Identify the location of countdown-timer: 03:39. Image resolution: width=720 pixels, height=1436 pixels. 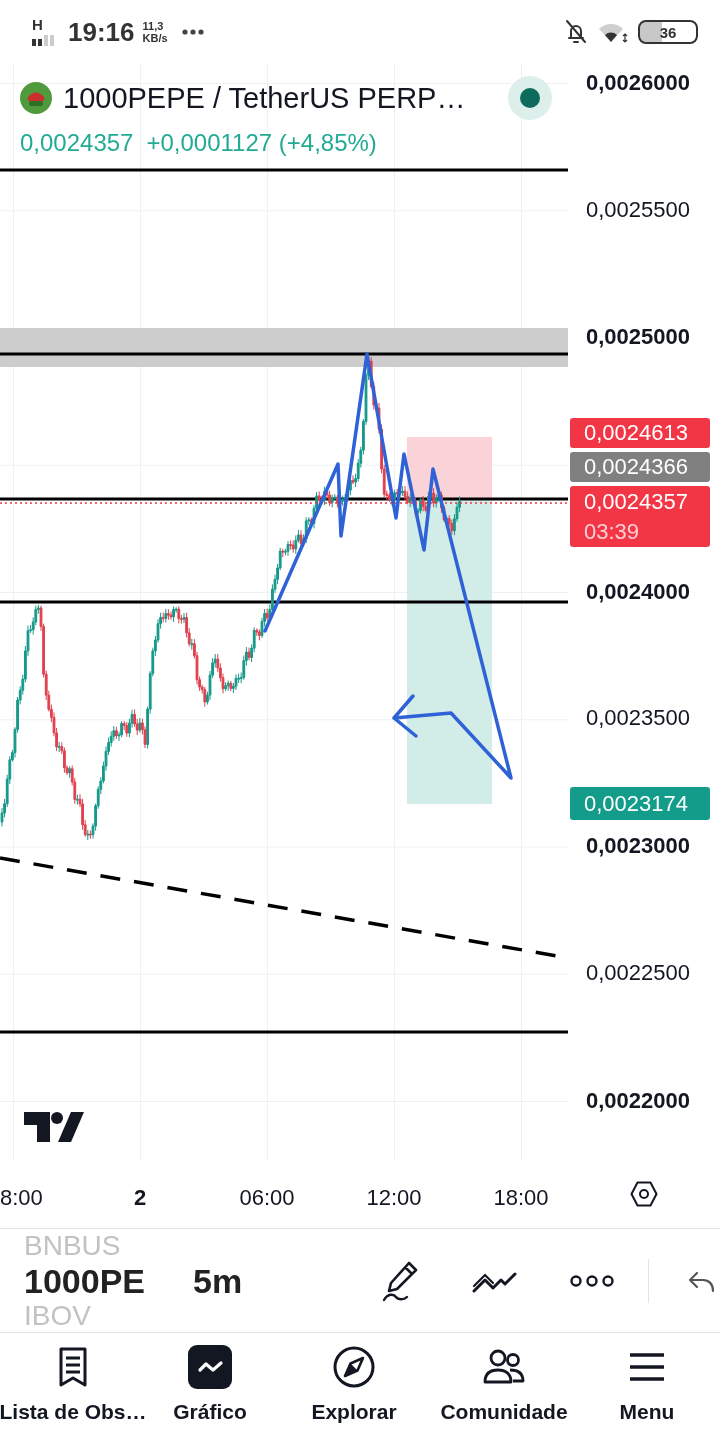
(612, 531).